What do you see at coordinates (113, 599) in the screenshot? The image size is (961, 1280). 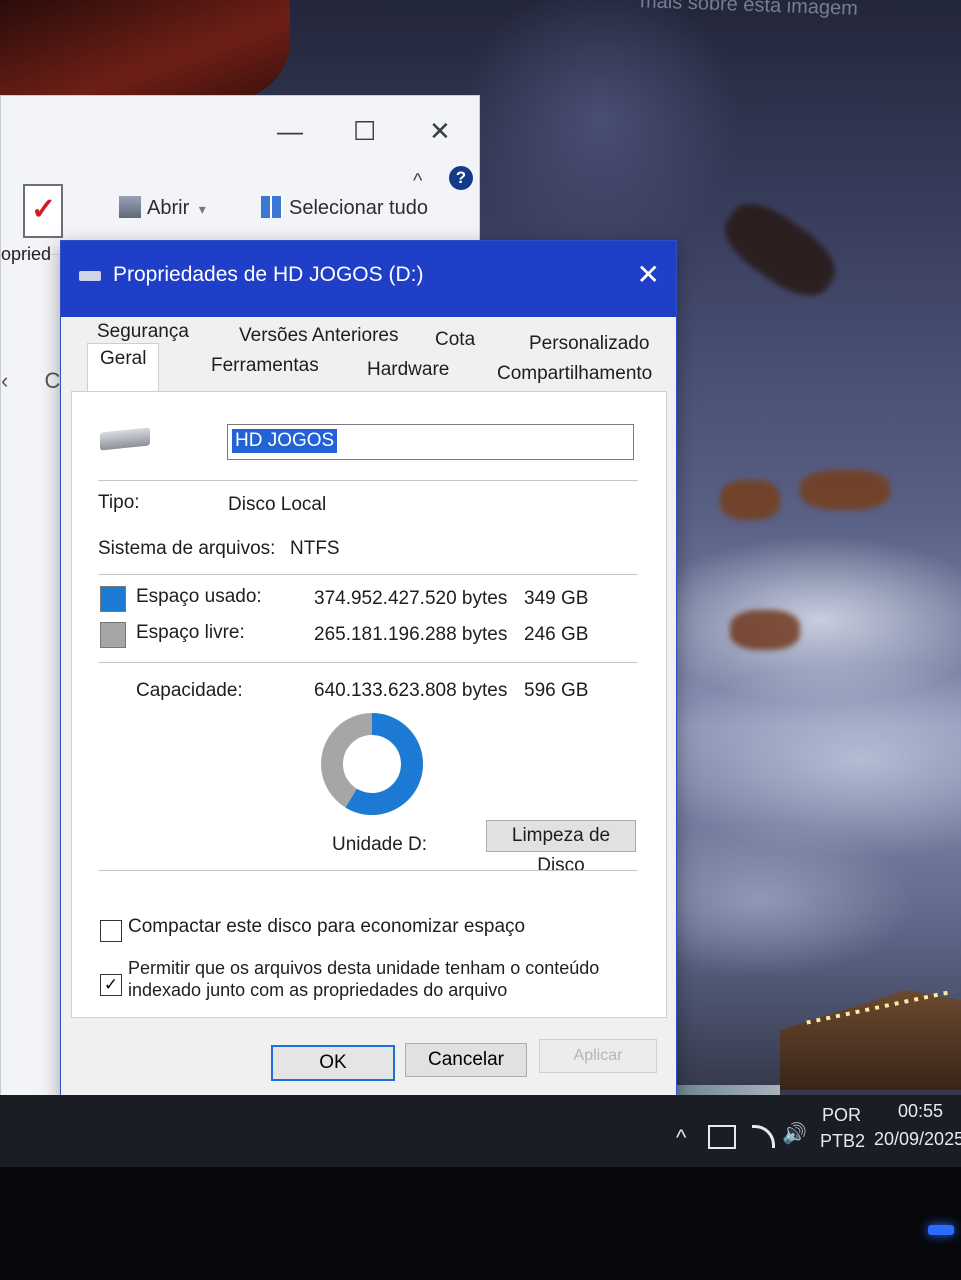 I see `used-space-swatch` at bounding box center [113, 599].